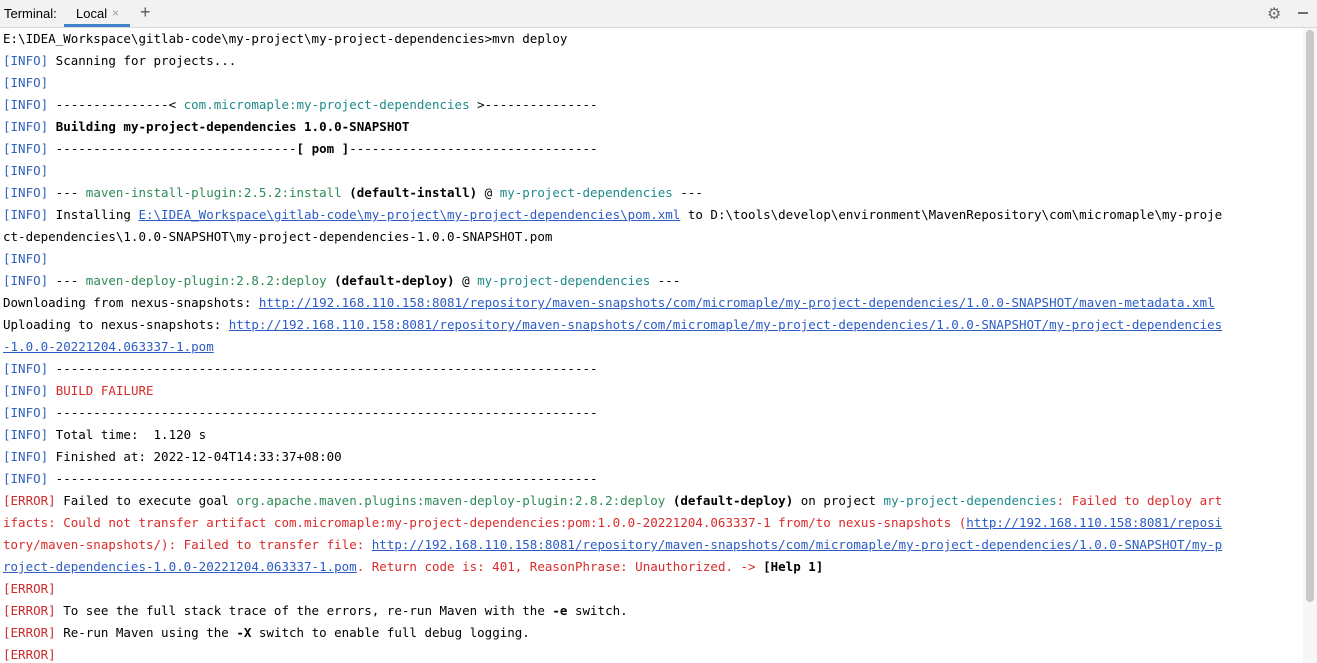 The image size is (1317, 663). I want to click on log-text: >---------------, so click(533, 104).